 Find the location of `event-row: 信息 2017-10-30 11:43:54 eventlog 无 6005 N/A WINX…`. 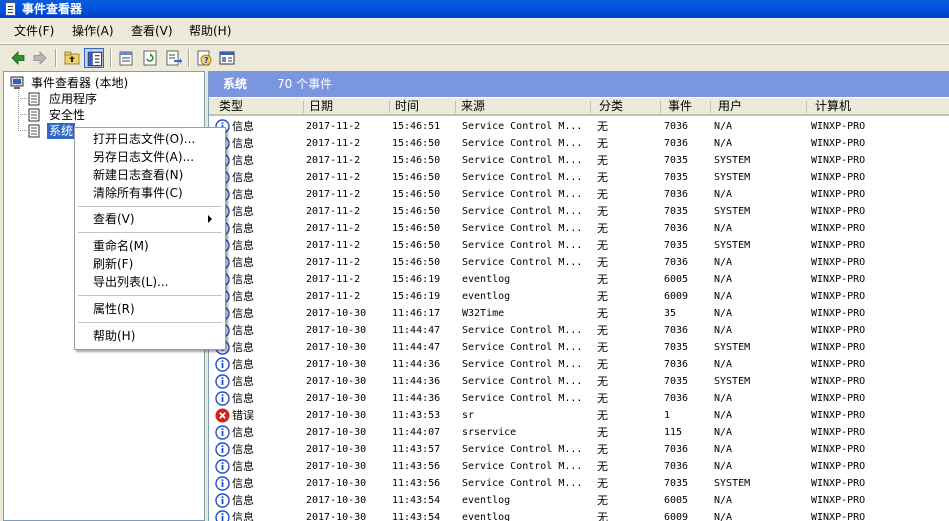

event-row: 信息 2017-10-30 11:43:54 eventlog 无 6005 N/A WINX… is located at coordinates (579, 500).